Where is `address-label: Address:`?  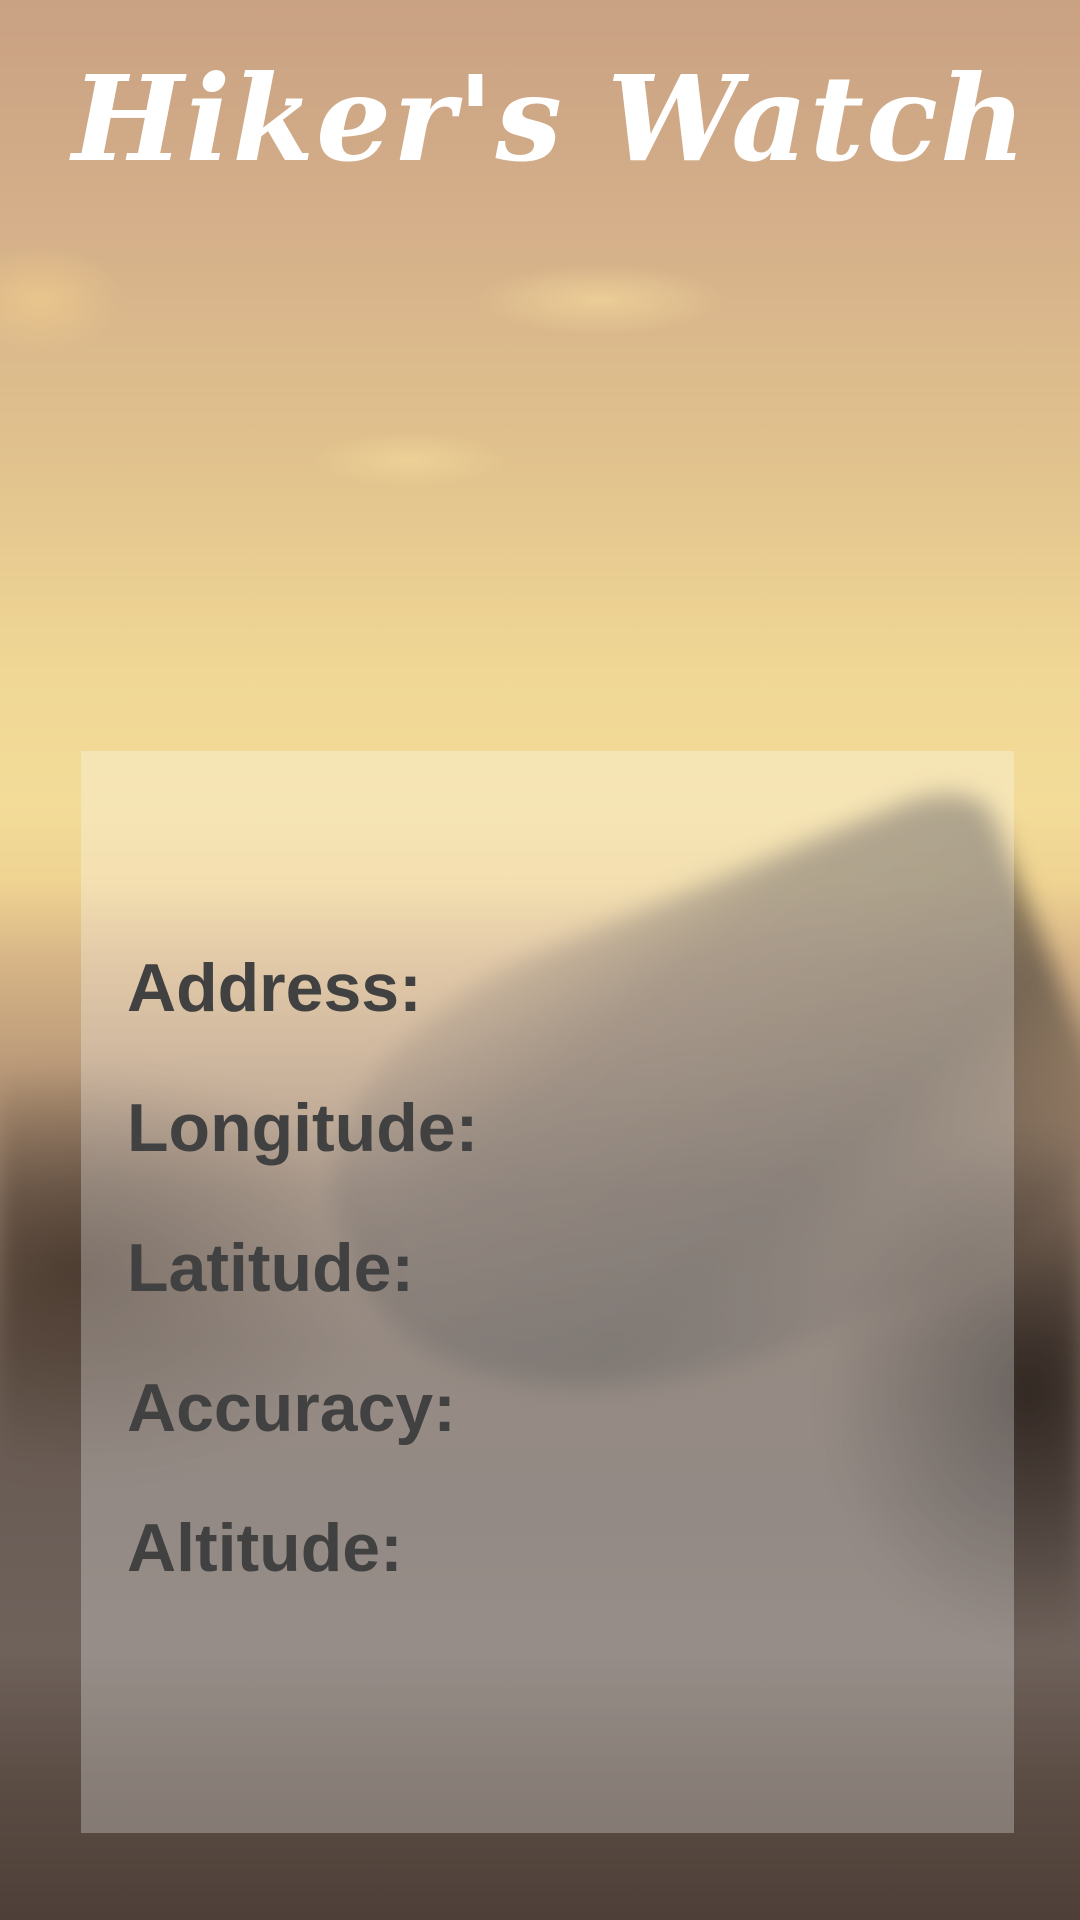 address-label: Address: is located at coordinates (274, 988).